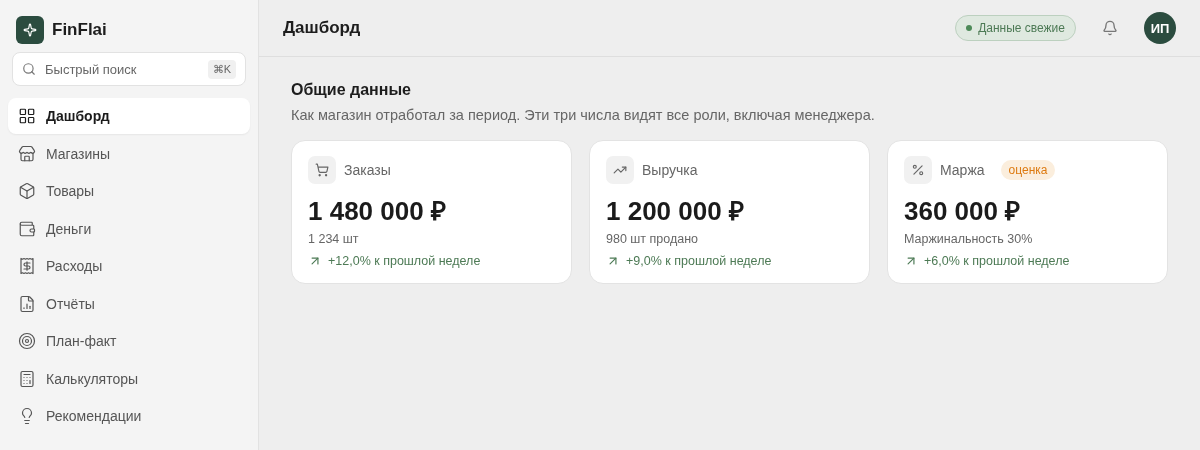  I want to click on metric-label: Заказы, so click(367, 170).